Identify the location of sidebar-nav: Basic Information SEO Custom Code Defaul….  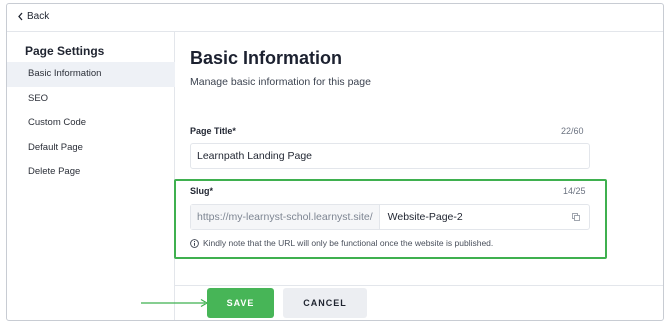
(91, 123).